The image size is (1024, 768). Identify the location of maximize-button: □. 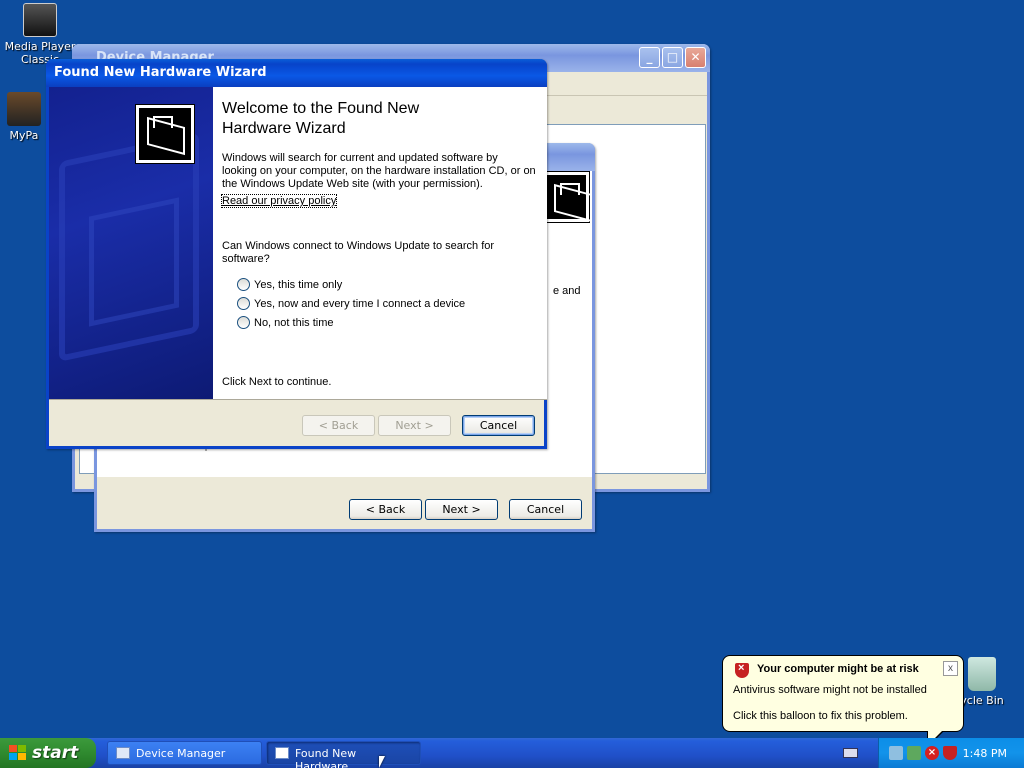
(672, 57).